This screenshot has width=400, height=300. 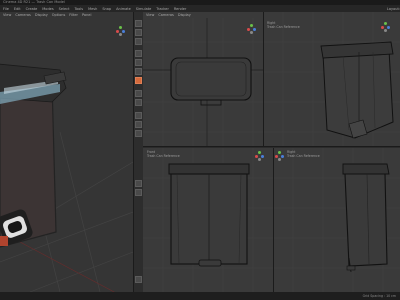 I want to click on side-nav-gizmo, so click(x=280, y=156).